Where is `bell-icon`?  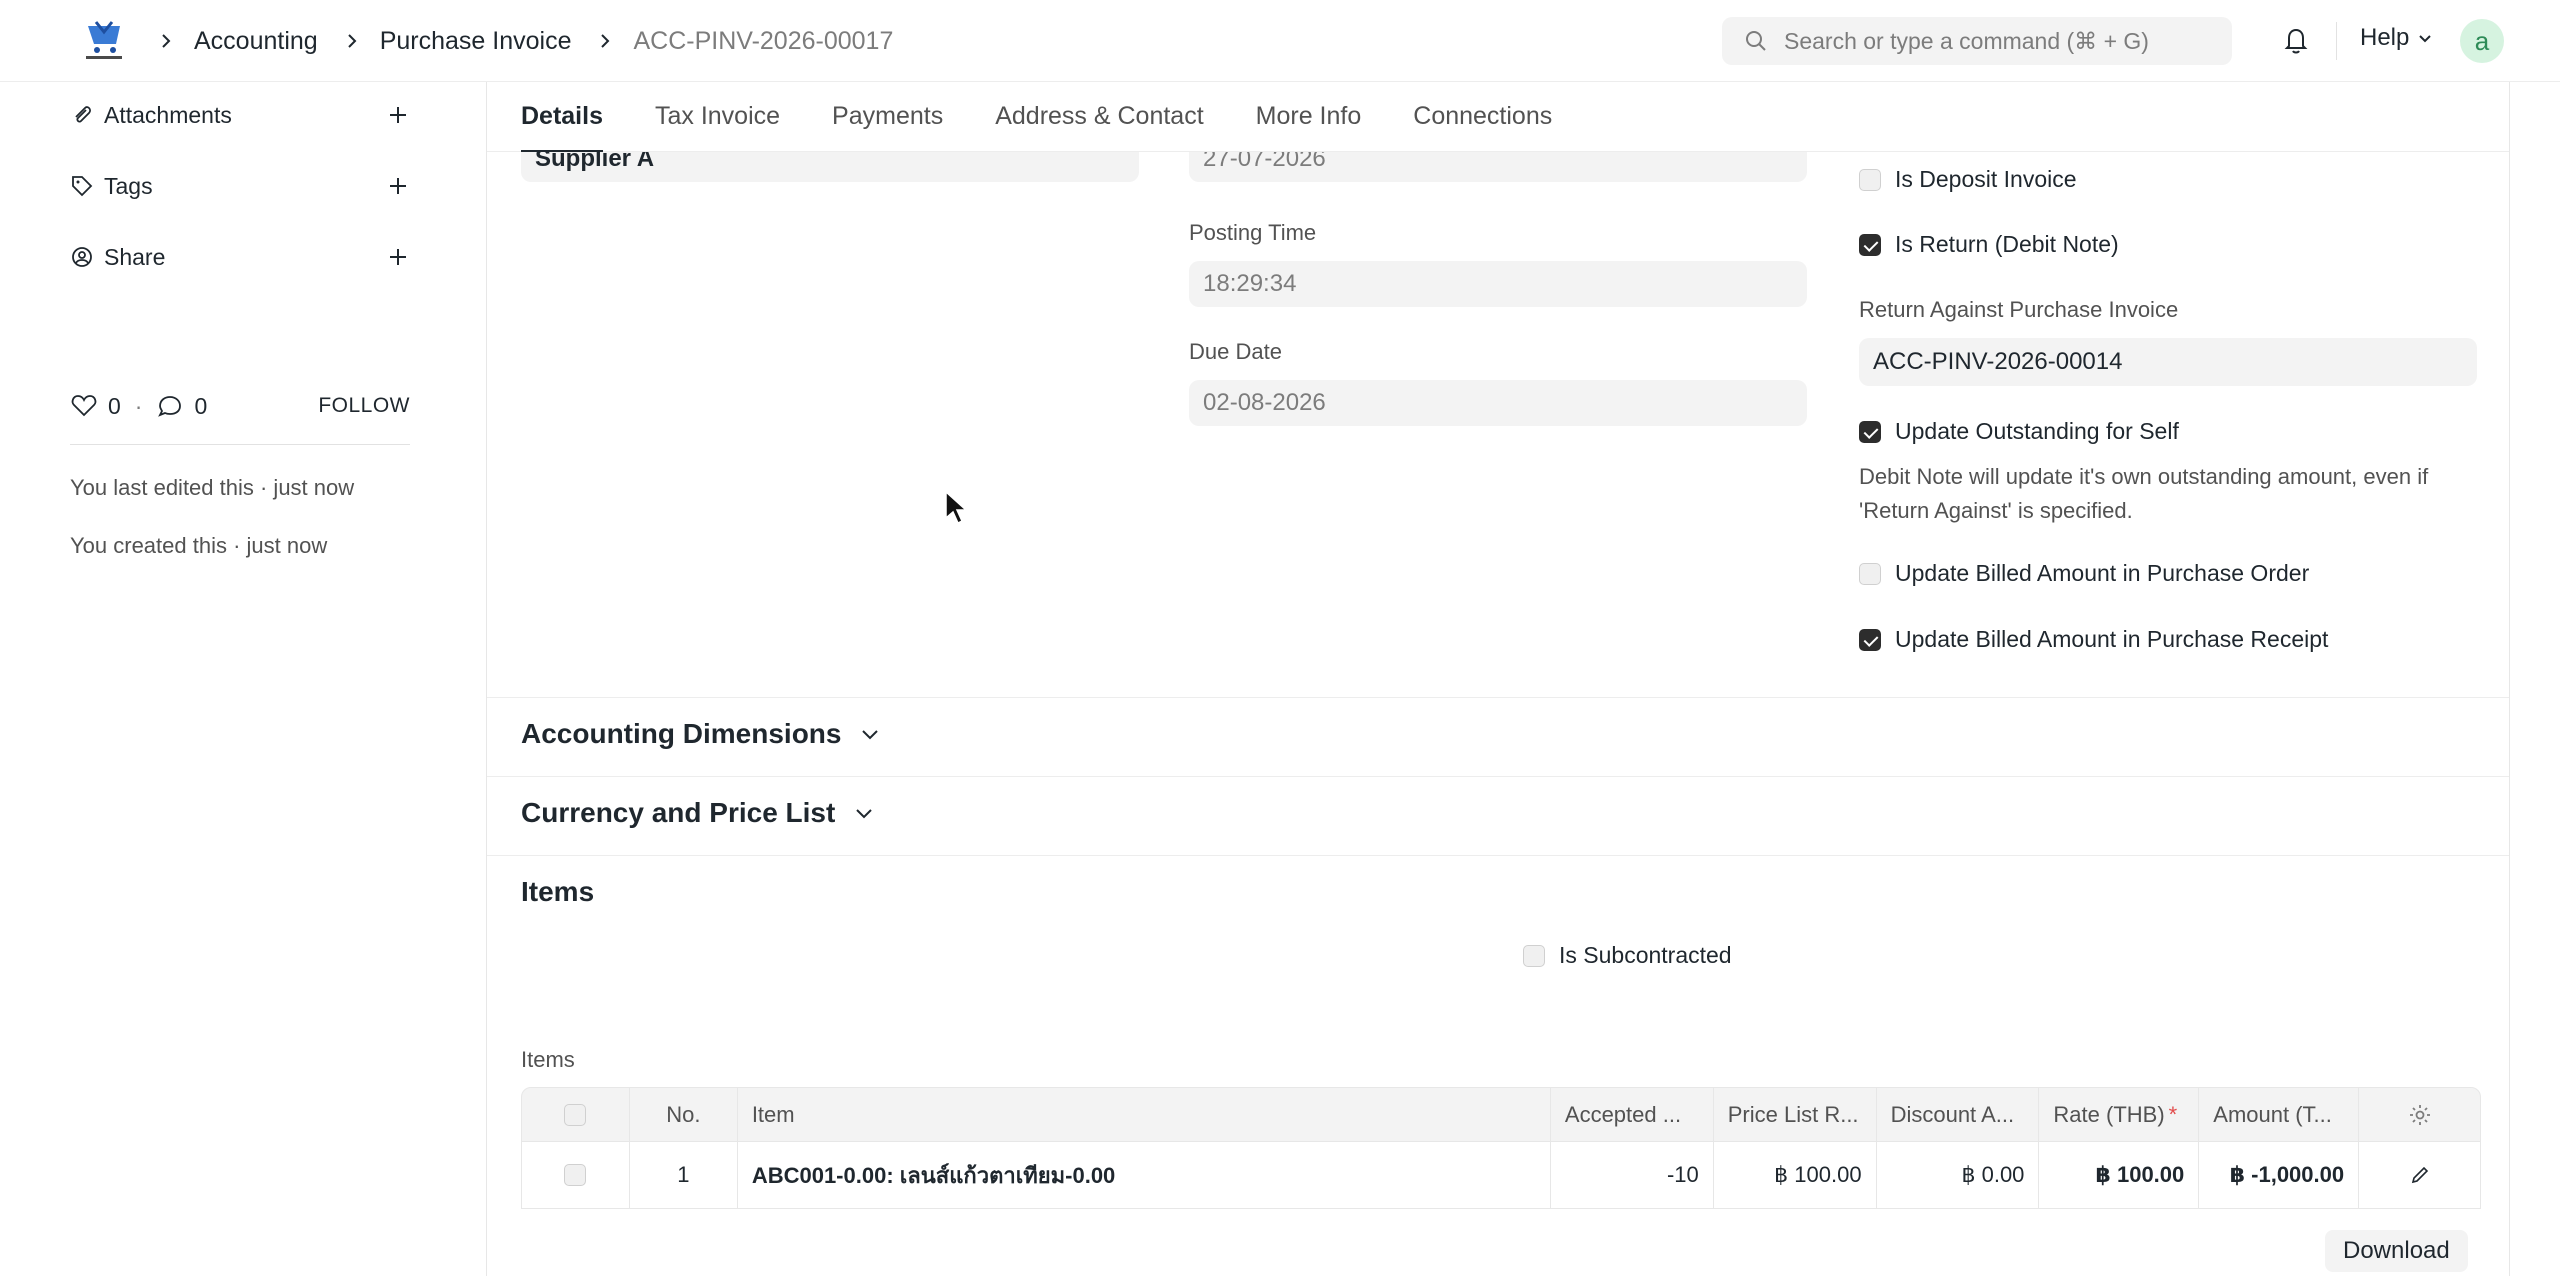
bell-icon is located at coordinates (2296, 40).